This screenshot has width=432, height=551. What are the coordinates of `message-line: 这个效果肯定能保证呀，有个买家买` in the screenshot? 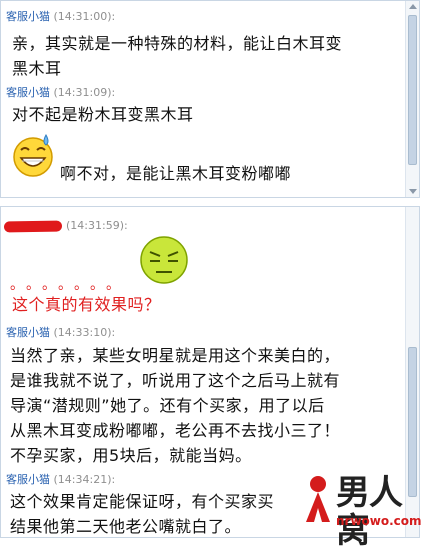 It's located at (142, 501).